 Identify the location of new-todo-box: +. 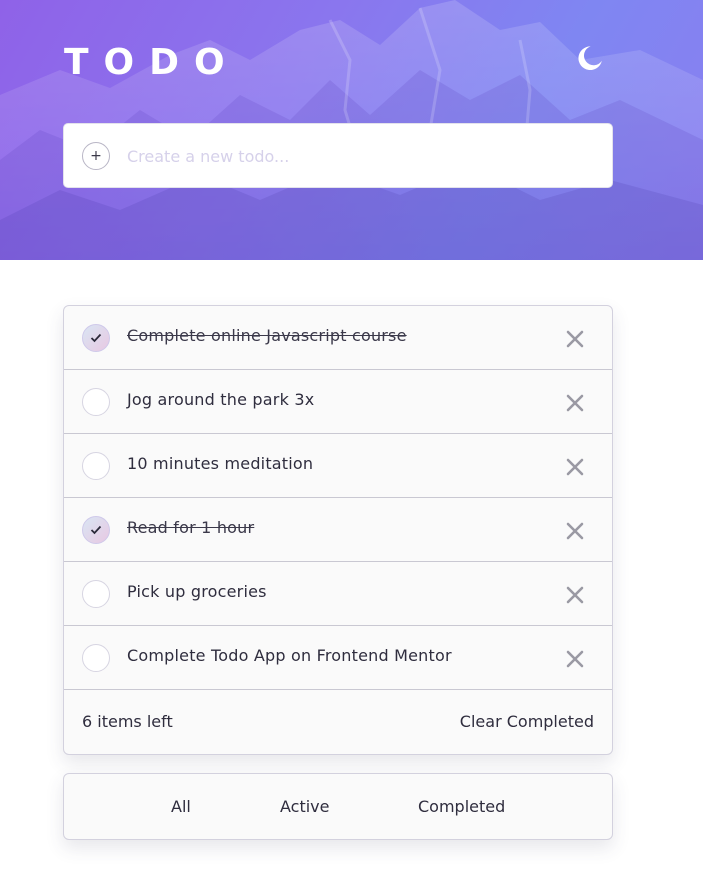
(338, 155).